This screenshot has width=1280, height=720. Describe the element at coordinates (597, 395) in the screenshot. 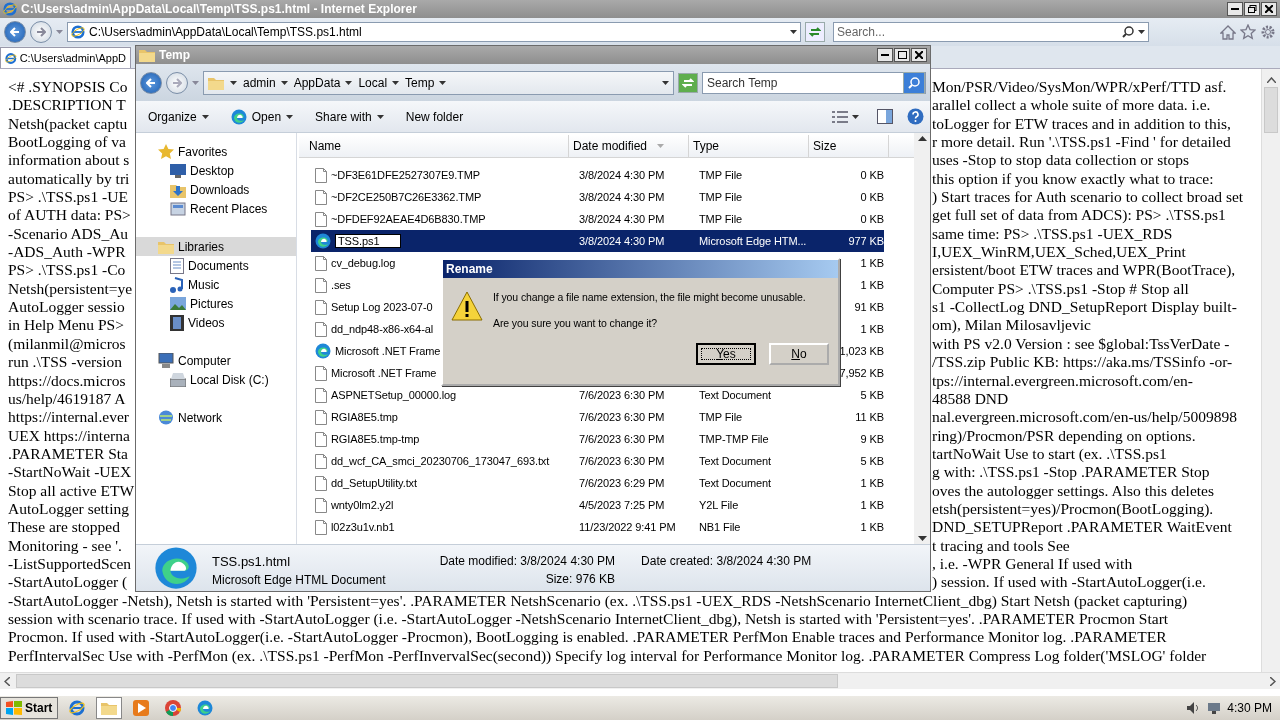

I see `file-row: ASPNETSetup_00000.log 7/6/2023 6:30 PM Text Document 5 KB` at that location.